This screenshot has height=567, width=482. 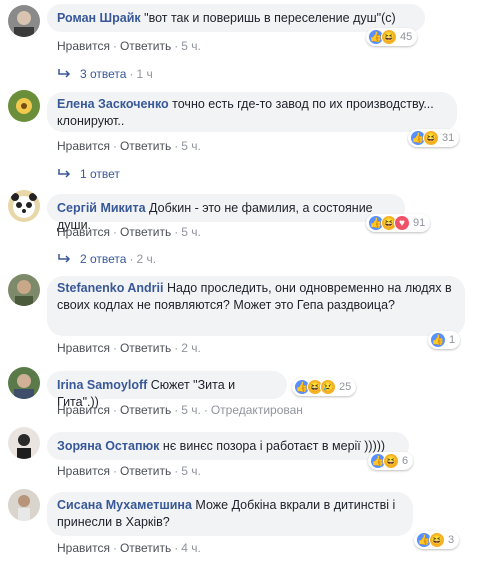 I want to click on comment-actions: Нравится · Ответить · 2 ч., so click(x=129, y=348).